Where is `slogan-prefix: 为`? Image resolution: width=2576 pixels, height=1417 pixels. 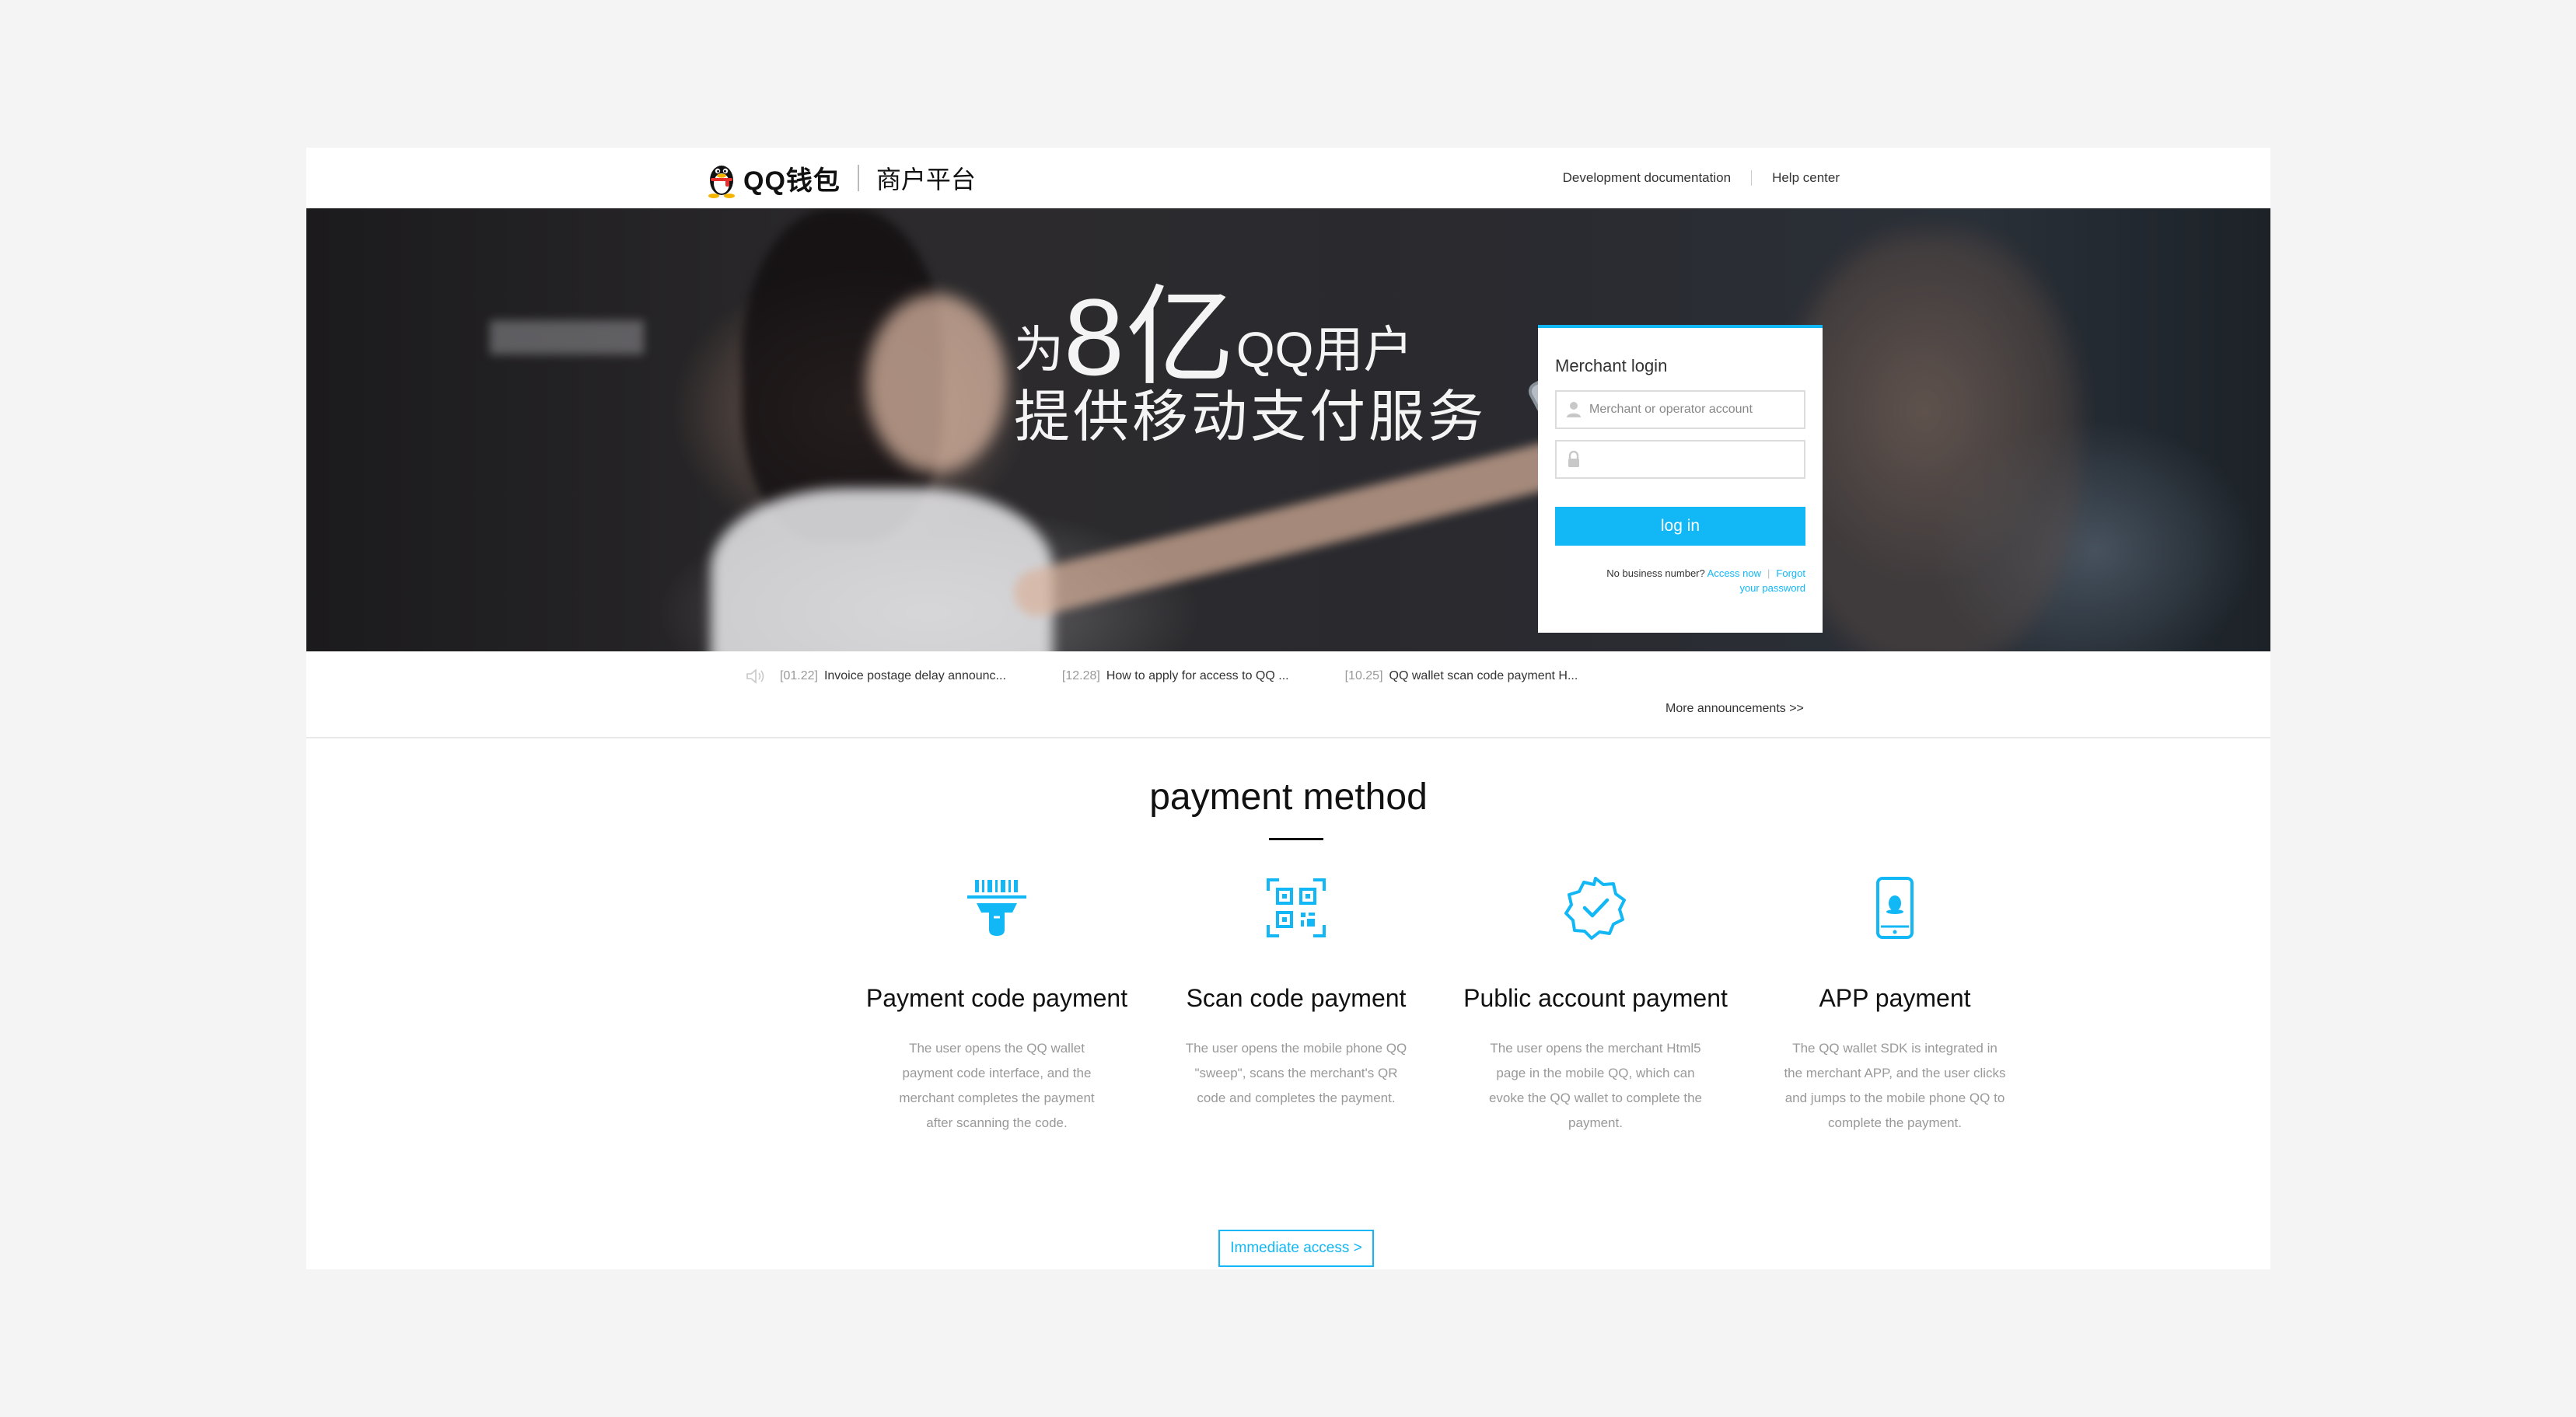
slogan-prefix: 为 is located at coordinates (1039, 350).